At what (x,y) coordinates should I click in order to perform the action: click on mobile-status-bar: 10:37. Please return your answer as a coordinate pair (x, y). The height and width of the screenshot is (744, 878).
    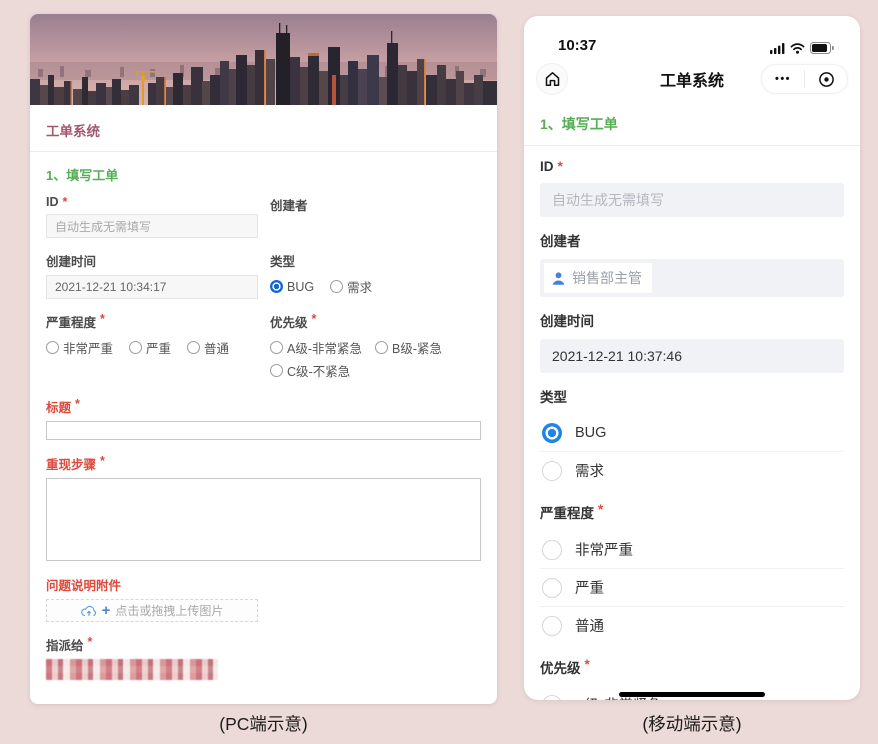
    Looking at the image, I should click on (692, 36).